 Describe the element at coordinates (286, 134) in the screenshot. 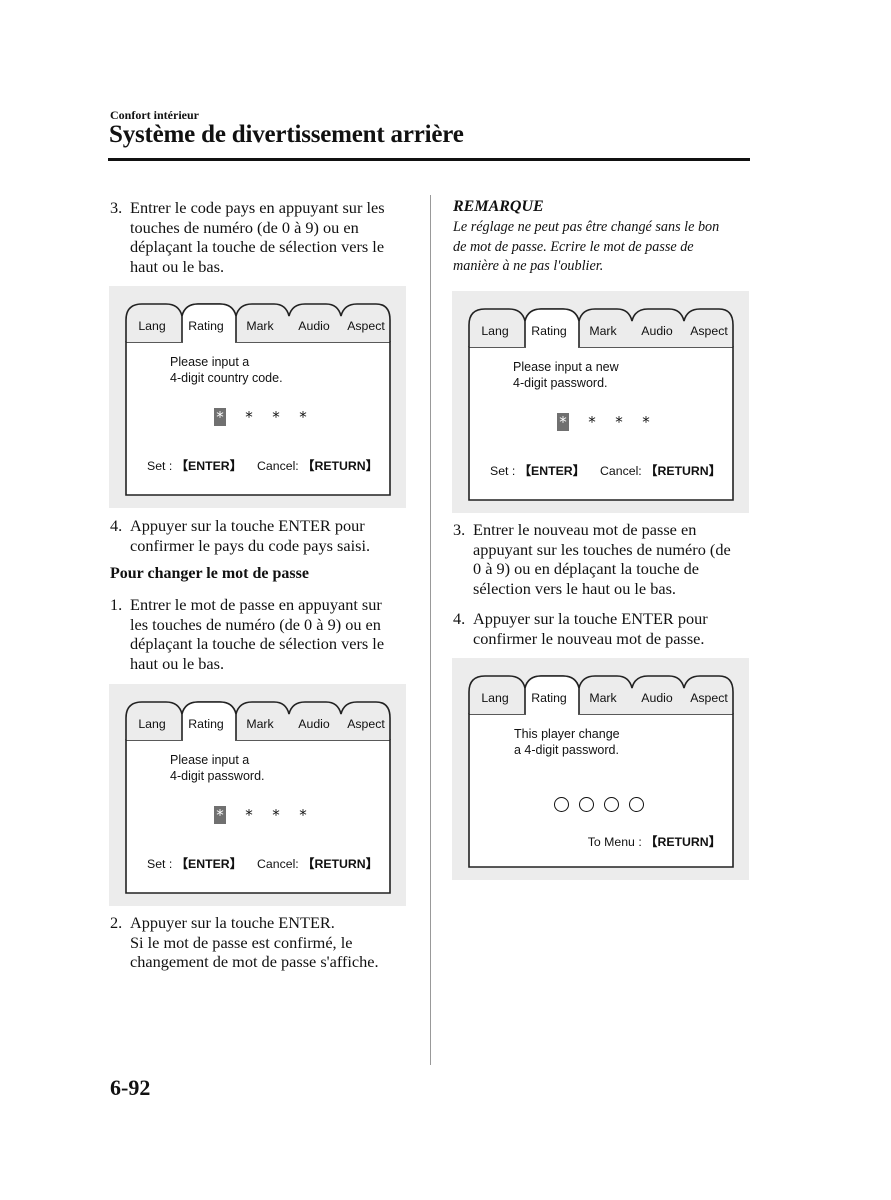

I see `page-title: Système de divertissement arrière` at that location.